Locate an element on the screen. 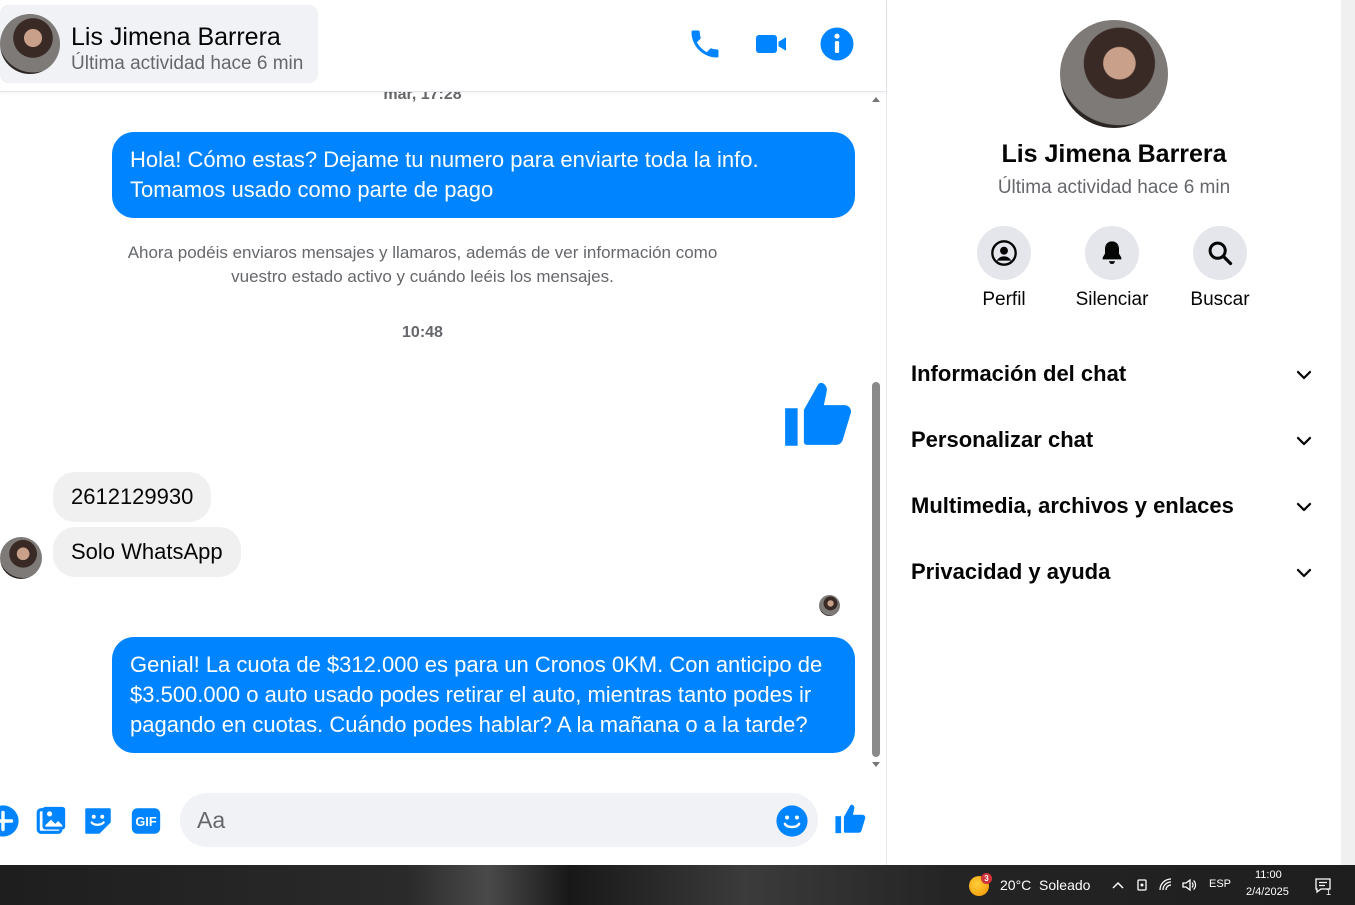 This screenshot has height=905, width=1355. bell-icon is located at coordinates (1112, 253).